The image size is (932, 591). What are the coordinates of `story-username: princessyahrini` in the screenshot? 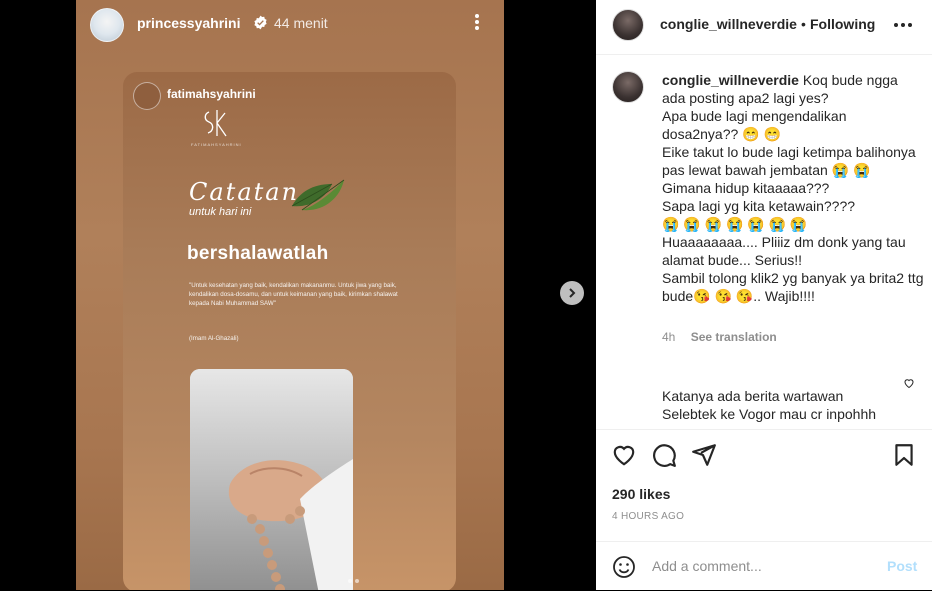 It's located at (189, 23).